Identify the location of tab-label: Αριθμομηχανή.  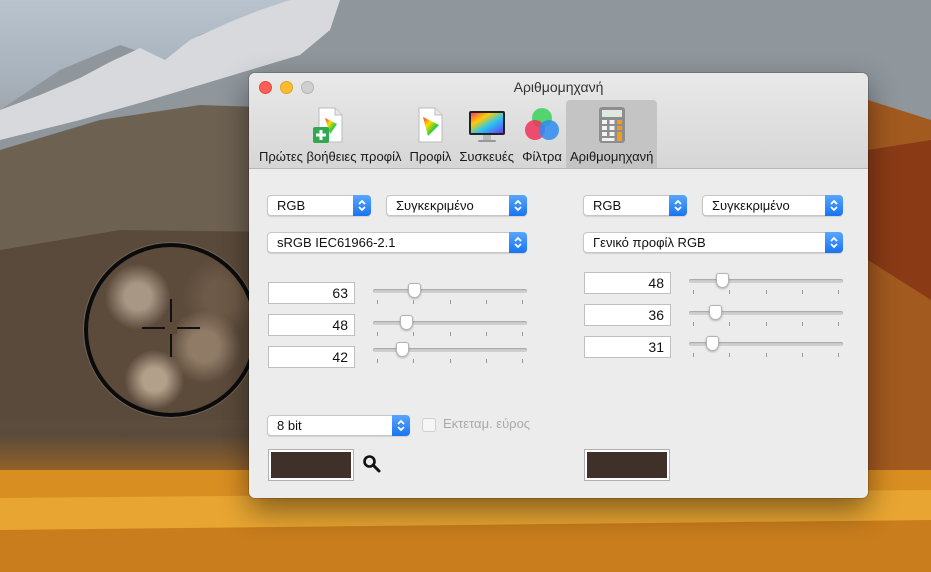
(611, 156).